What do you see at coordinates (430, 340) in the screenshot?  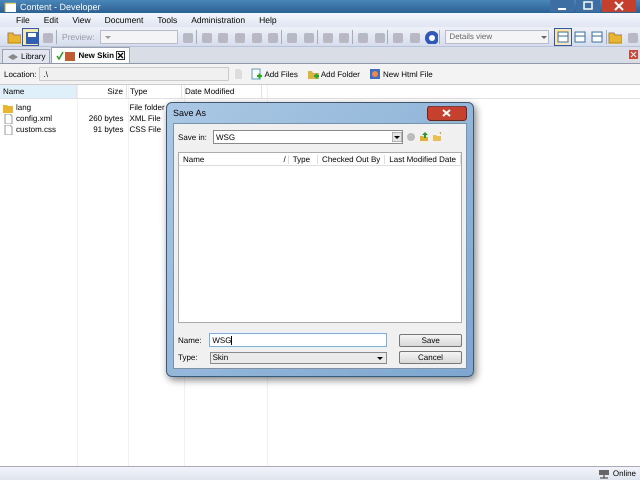 I see `save-button: Save` at bounding box center [430, 340].